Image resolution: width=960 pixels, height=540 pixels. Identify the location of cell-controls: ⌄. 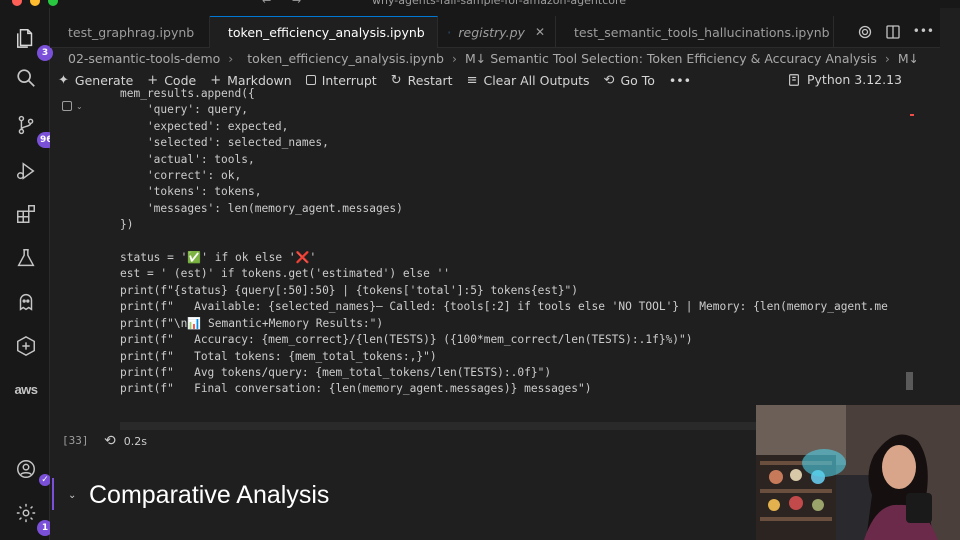
(72, 106).